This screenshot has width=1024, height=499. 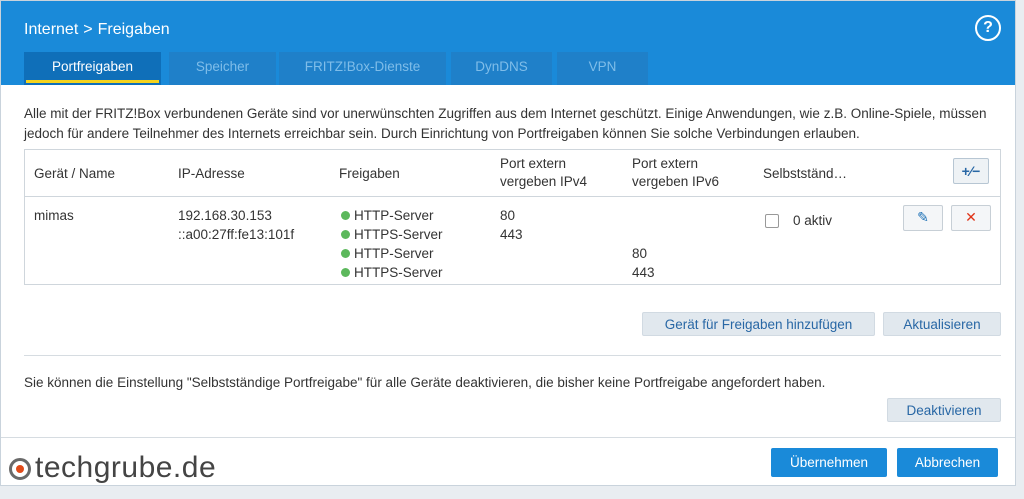 I want to click on close-icon: ✕, so click(x=971, y=217).